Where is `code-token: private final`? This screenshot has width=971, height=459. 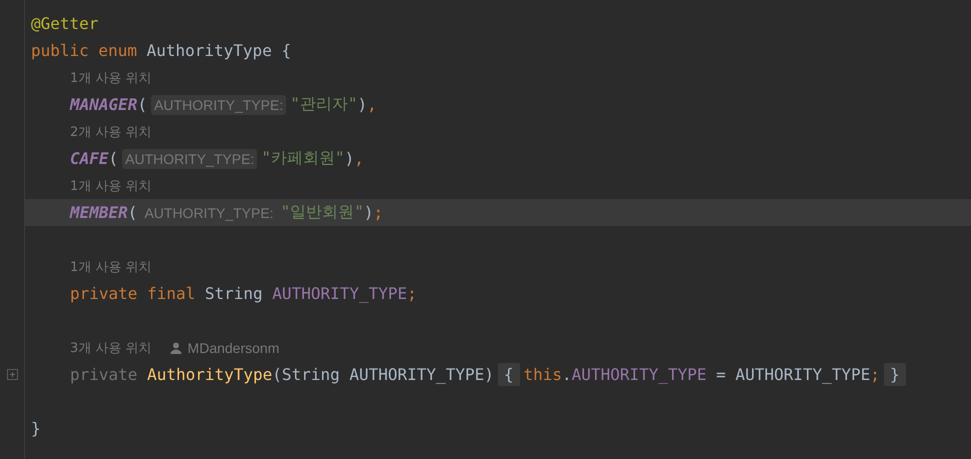 code-token: private final is located at coordinates (133, 293).